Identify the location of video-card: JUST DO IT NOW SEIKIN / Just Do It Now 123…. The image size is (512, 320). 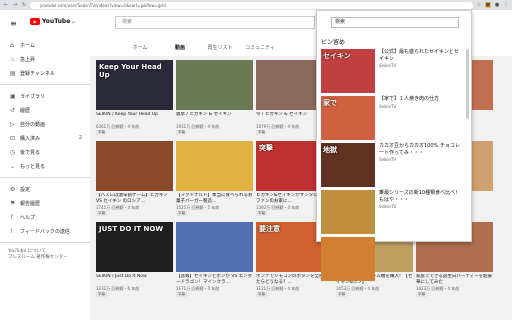
(134, 259).